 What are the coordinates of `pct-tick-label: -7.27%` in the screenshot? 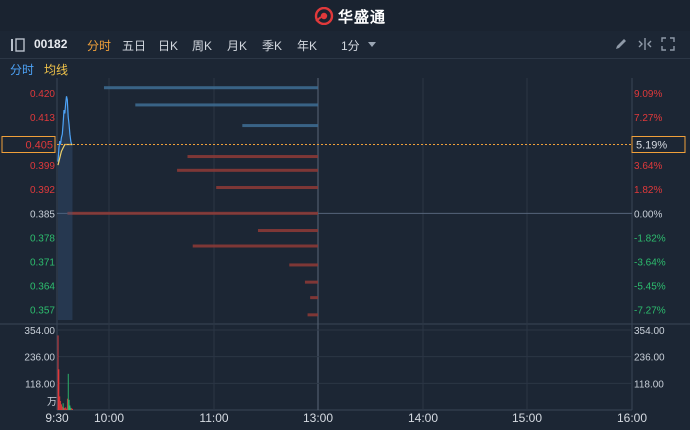 It's located at (650, 311).